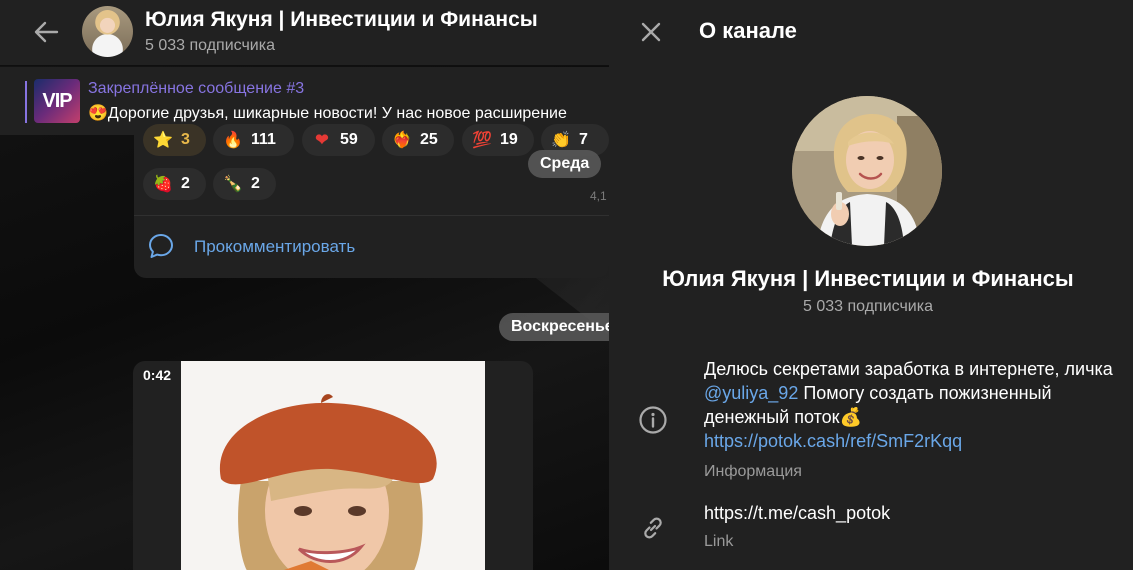 The height and width of the screenshot is (570, 1133). I want to click on close-icon, so click(651, 32).